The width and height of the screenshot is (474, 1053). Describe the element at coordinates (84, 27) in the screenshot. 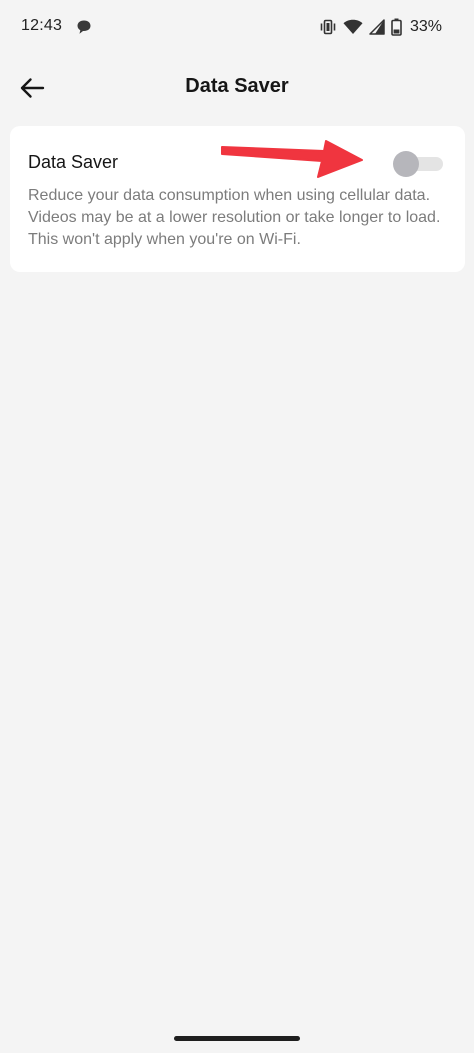

I see `chat-bubble-icon` at that location.